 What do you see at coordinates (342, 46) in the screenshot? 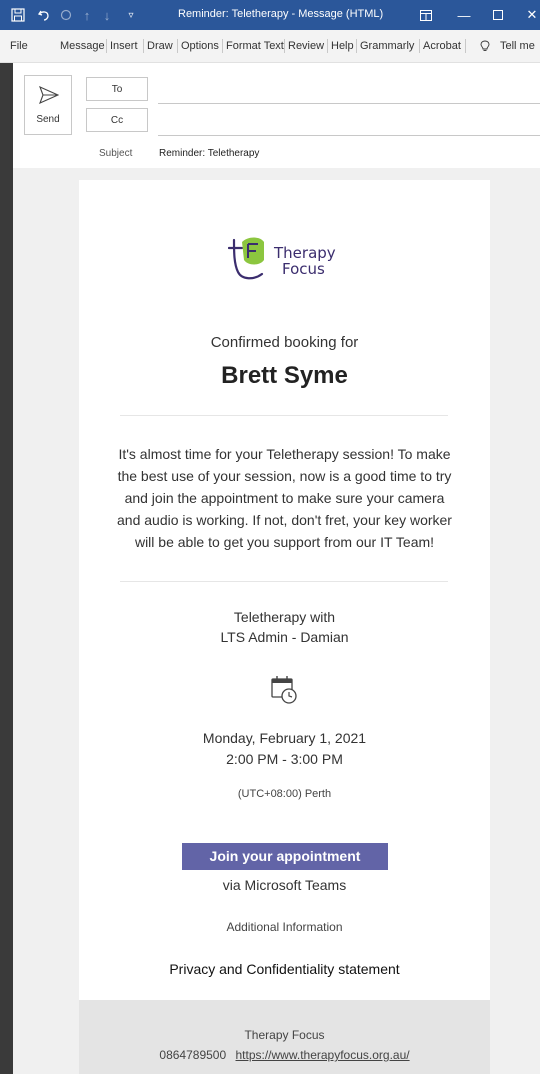
I see `tab-help: Help` at bounding box center [342, 46].